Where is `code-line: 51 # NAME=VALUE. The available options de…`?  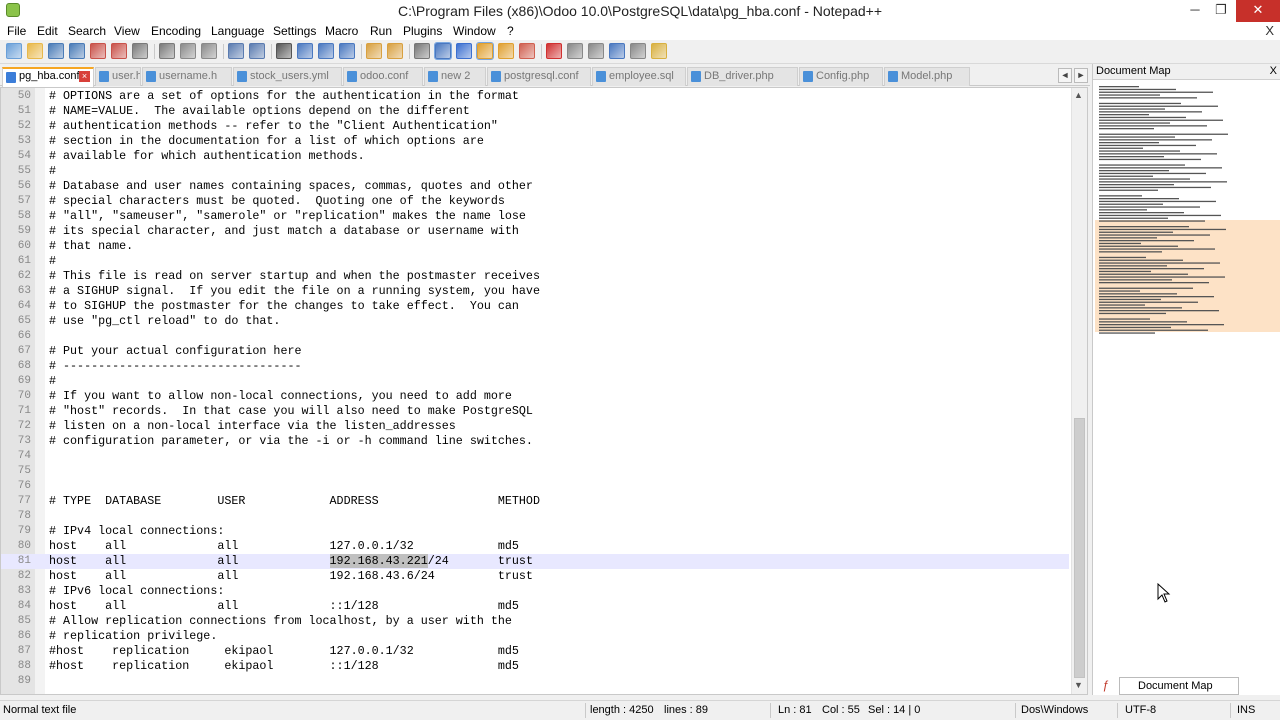 code-line: 51 # NAME=VALUE. The available options de… is located at coordinates (535, 111).